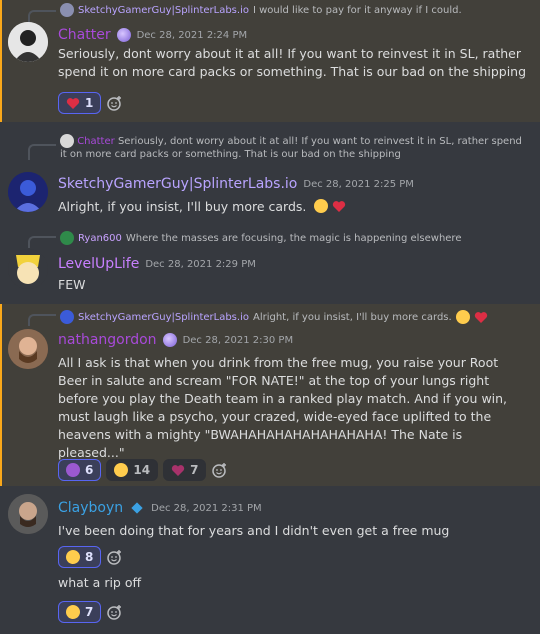 This screenshot has height=634, width=540. Describe the element at coordinates (100, 238) in the screenshot. I see `reply-author: Ryan600` at that location.